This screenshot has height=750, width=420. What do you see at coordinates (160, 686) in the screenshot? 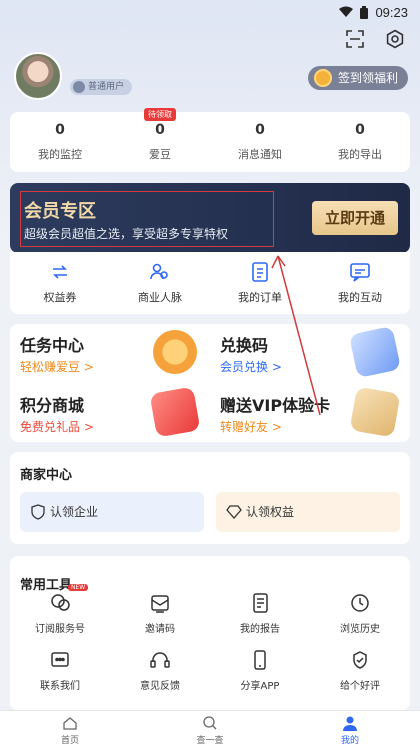
I see `tool-label: 意见反馈` at bounding box center [160, 686].